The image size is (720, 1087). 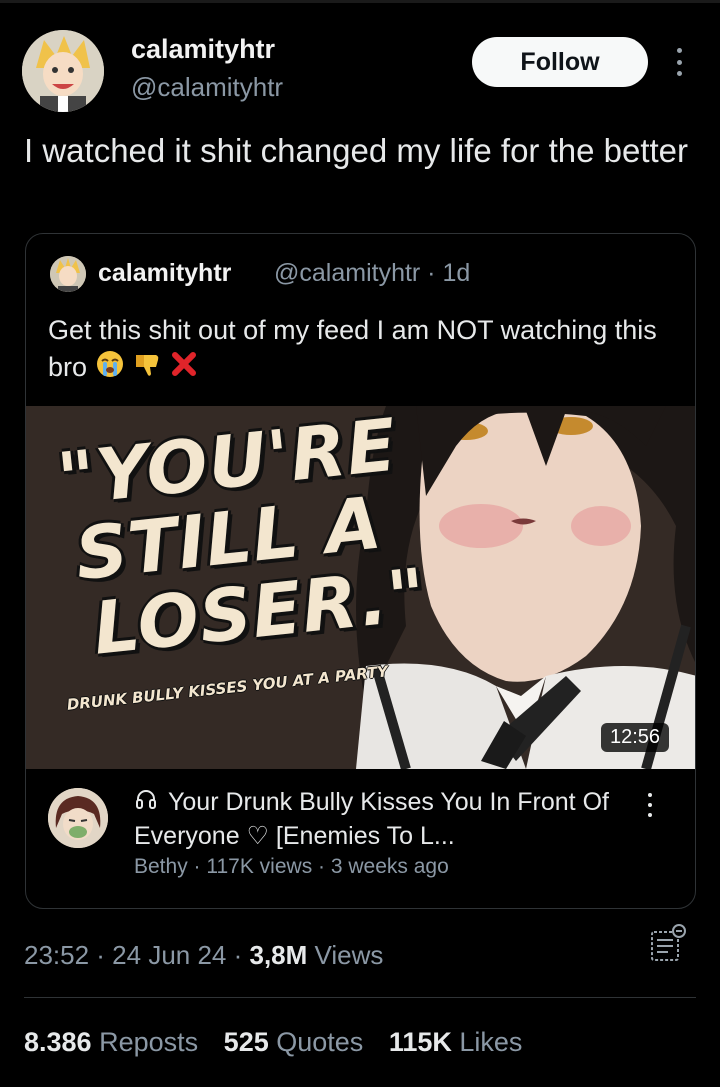 What do you see at coordinates (246, 1042) in the screenshot?
I see `quotes-count: 525` at bounding box center [246, 1042].